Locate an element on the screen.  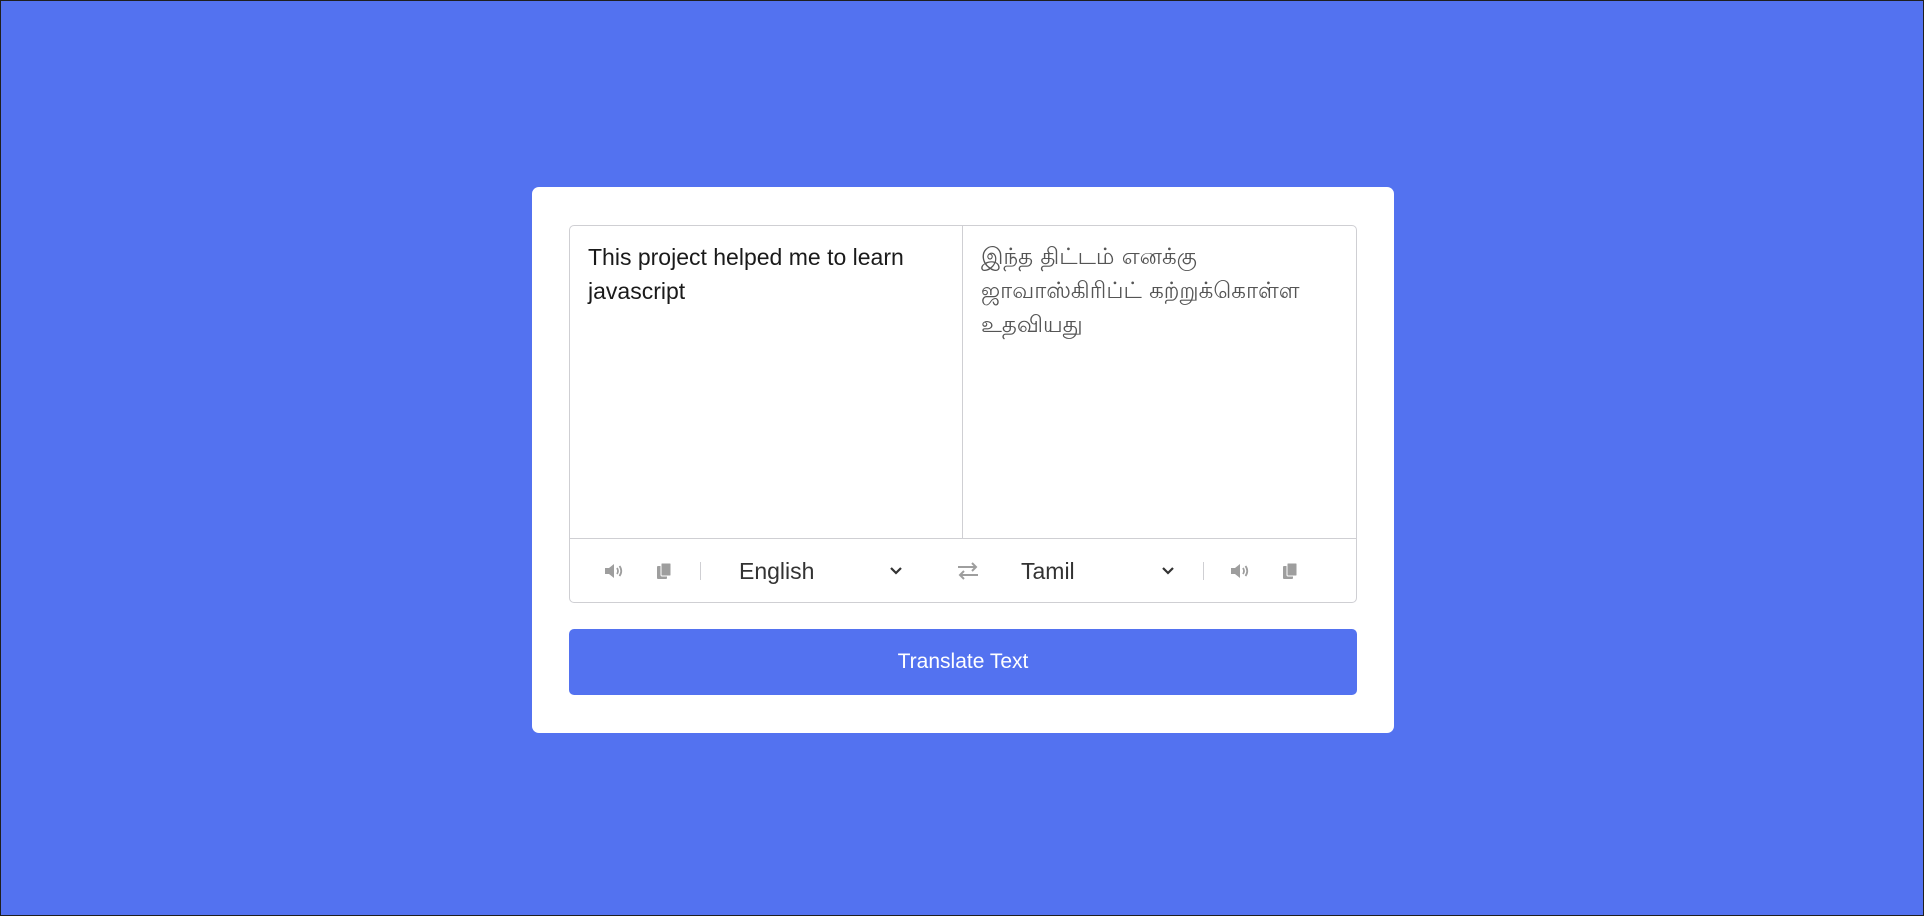
controls-bar: English Tamil is located at coordinates (963, 570).